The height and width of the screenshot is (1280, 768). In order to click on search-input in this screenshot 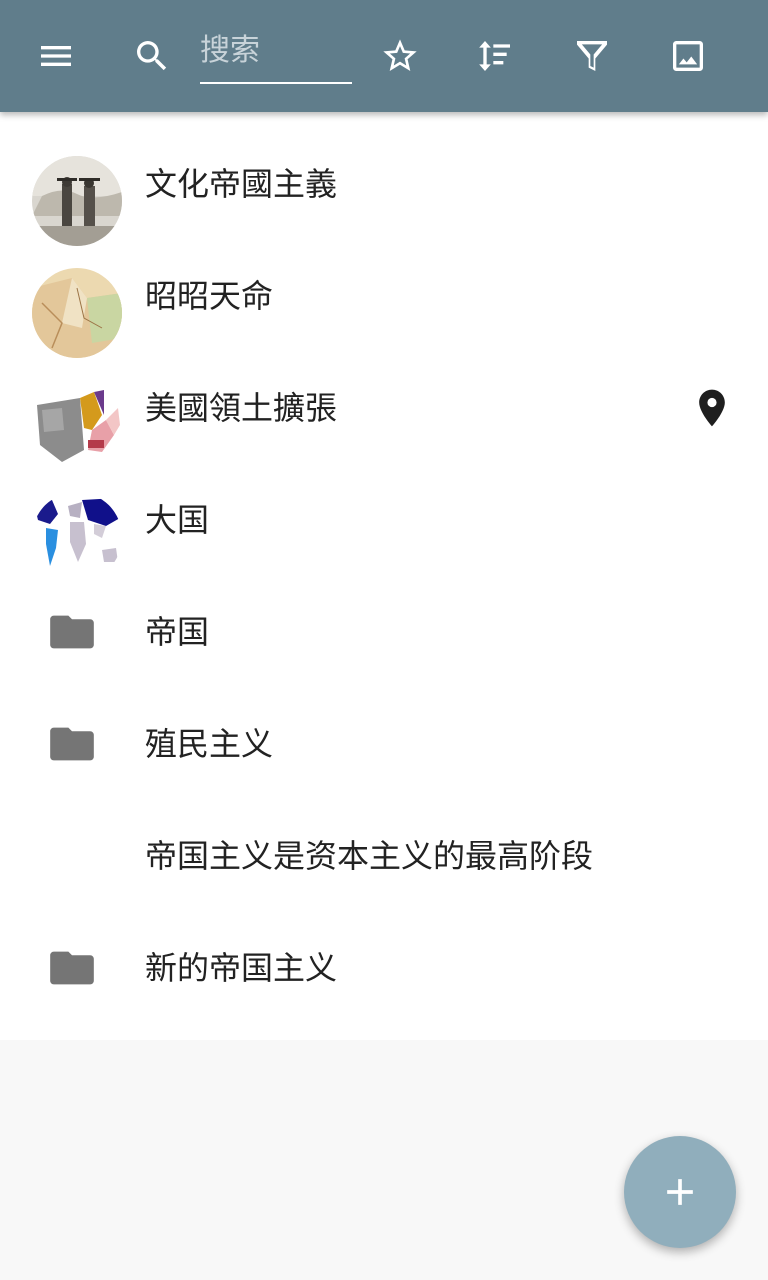, I will do `click(276, 50)`.